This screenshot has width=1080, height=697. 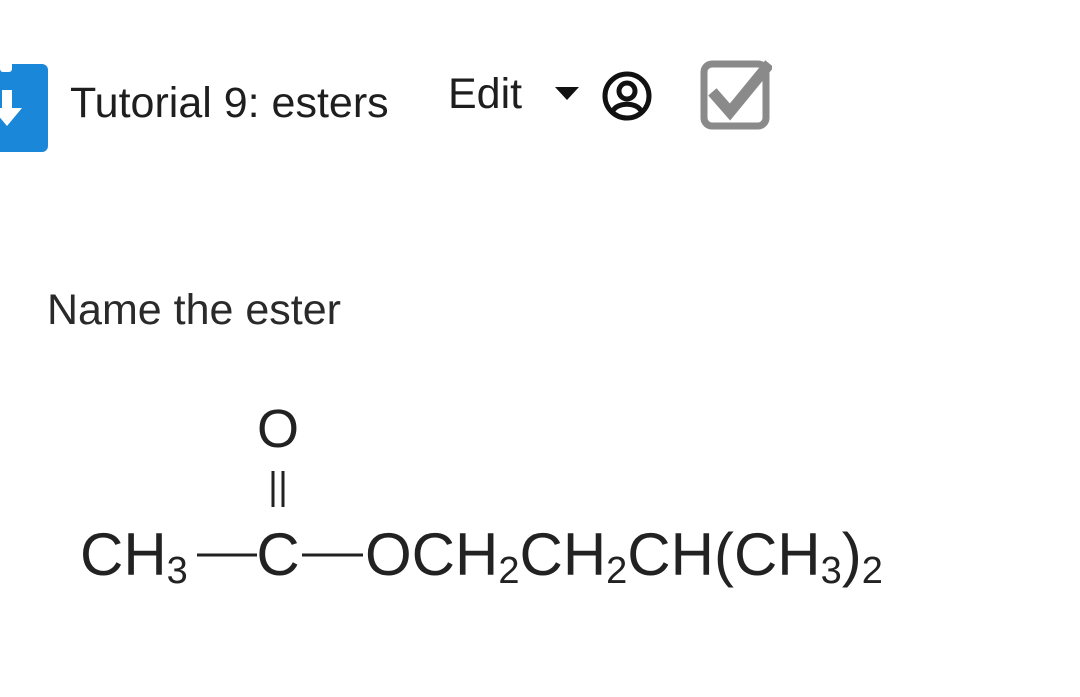 What do you see at coordinates (134, 556) in the screenshot?
I see `methyl-group: CH3` at bounding box center [134, 556].